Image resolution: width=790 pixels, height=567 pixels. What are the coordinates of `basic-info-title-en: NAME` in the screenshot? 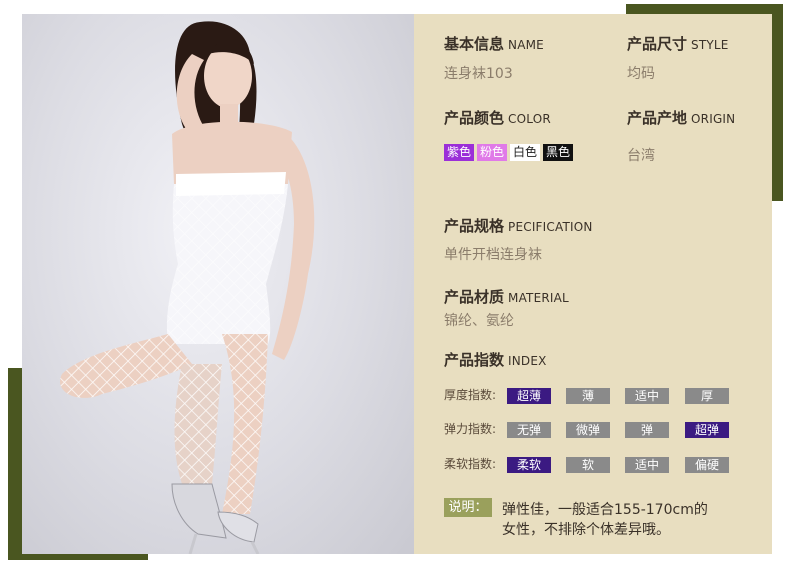 It's located at (526, 45).